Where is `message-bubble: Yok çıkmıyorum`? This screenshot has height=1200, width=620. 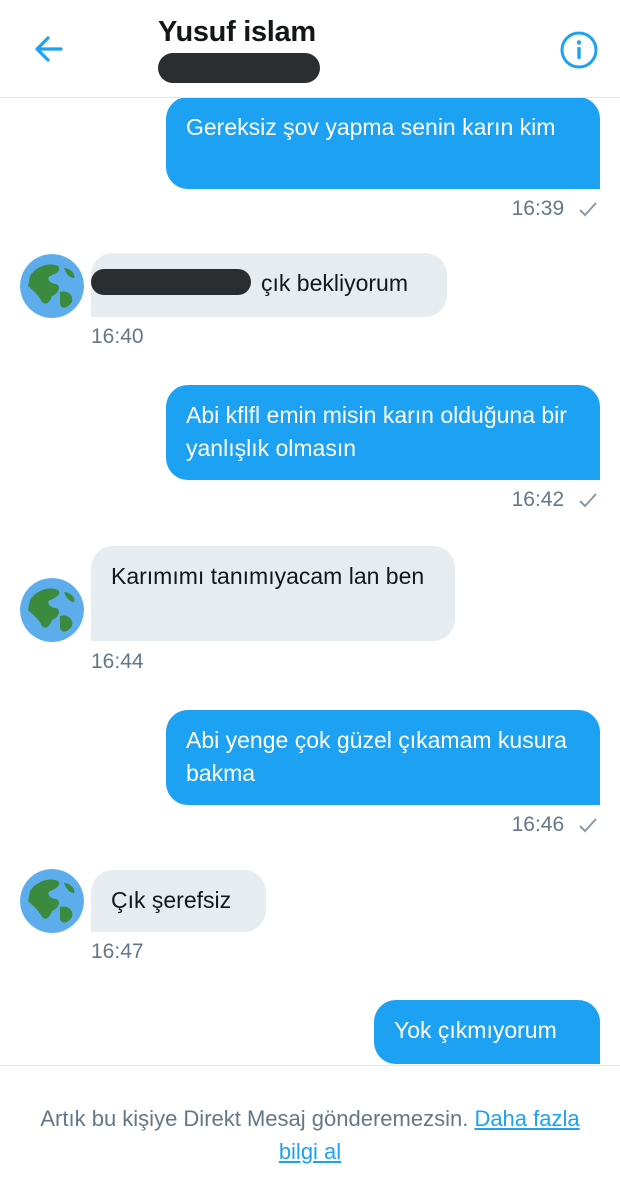
message-bubble: Yok çıkmıyorum is located at coordinates (487, 1032).